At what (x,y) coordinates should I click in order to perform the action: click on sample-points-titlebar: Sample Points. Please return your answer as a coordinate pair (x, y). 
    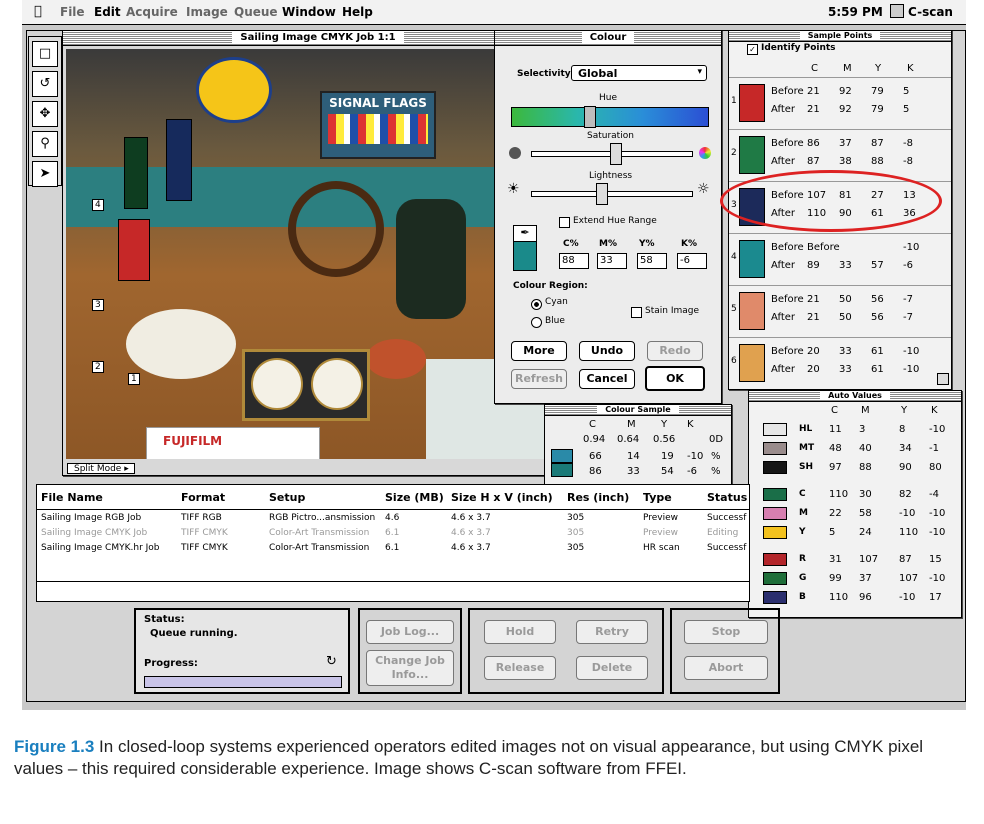
    Looking at the image, I should click on (840, 36).